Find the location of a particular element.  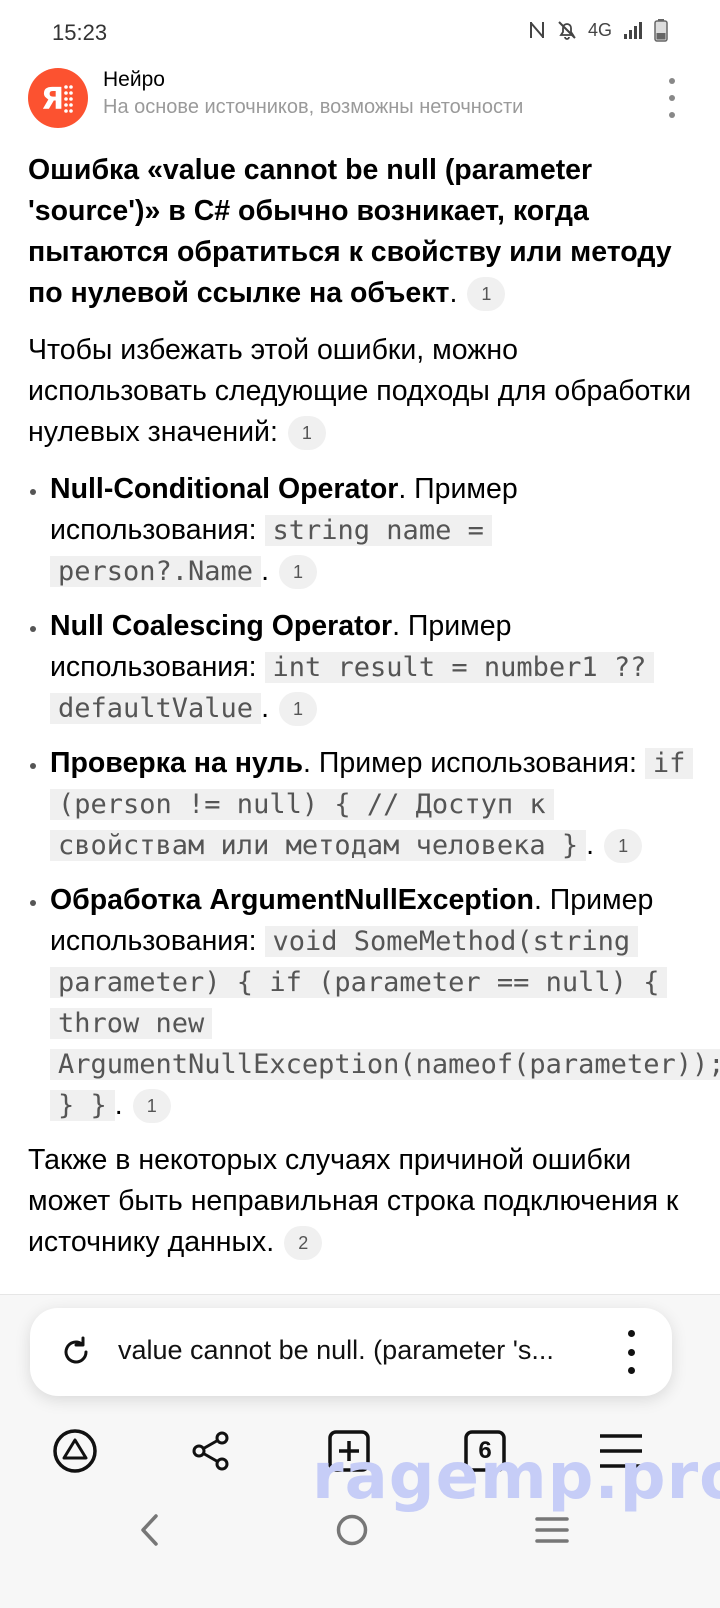

recents-nav-icon is located at coordinates (552, 1530).